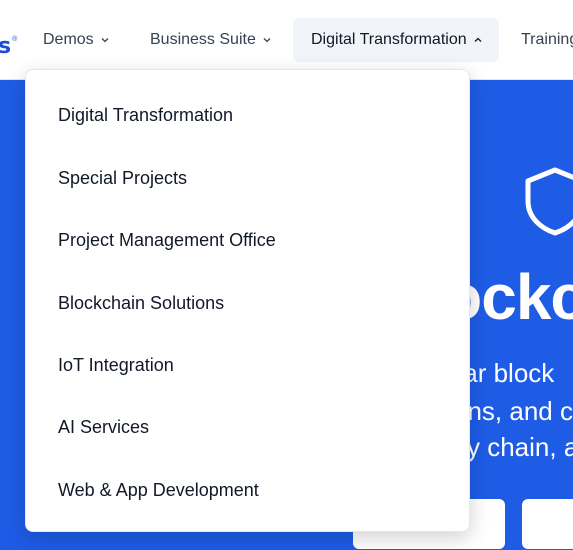 The height and width of the screenshot is (550, 573). What do you see at coordinates (513, 411) in the screenshot?
I see `hero-subtitle-line-2: ons, and c` at bounding box center [513, 411].